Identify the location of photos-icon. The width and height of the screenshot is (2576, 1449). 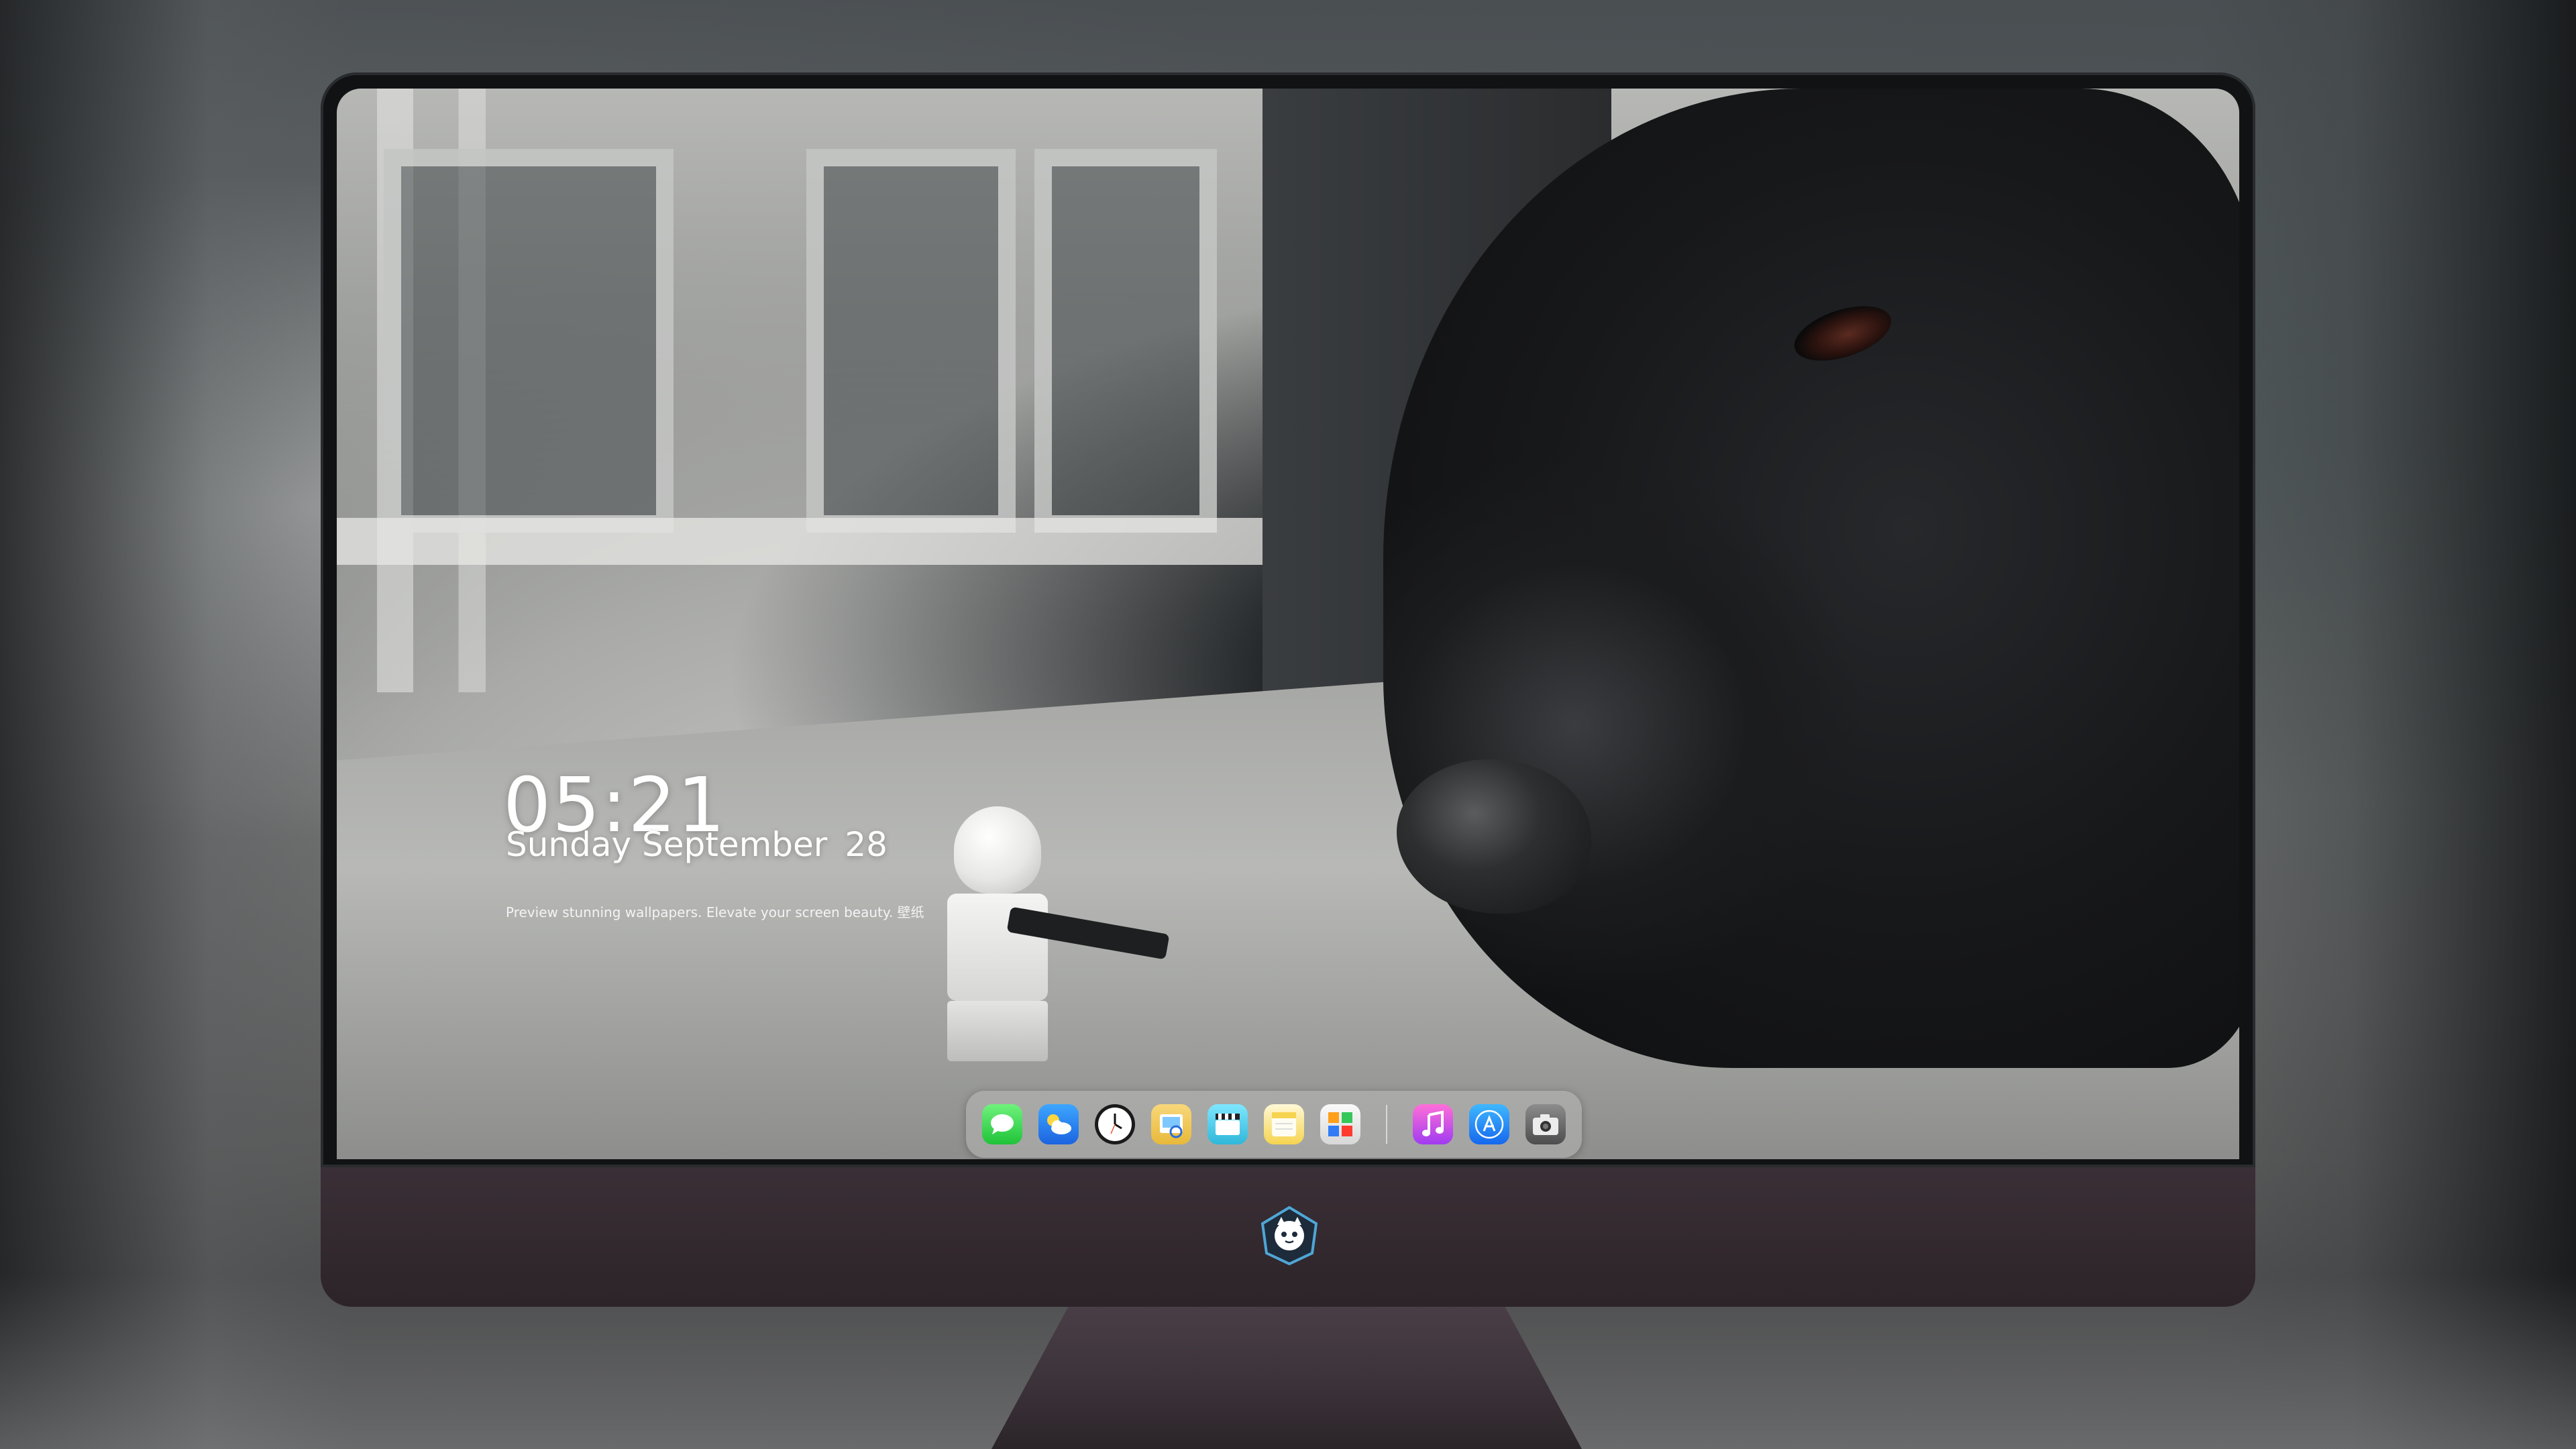
(1340, 1124).